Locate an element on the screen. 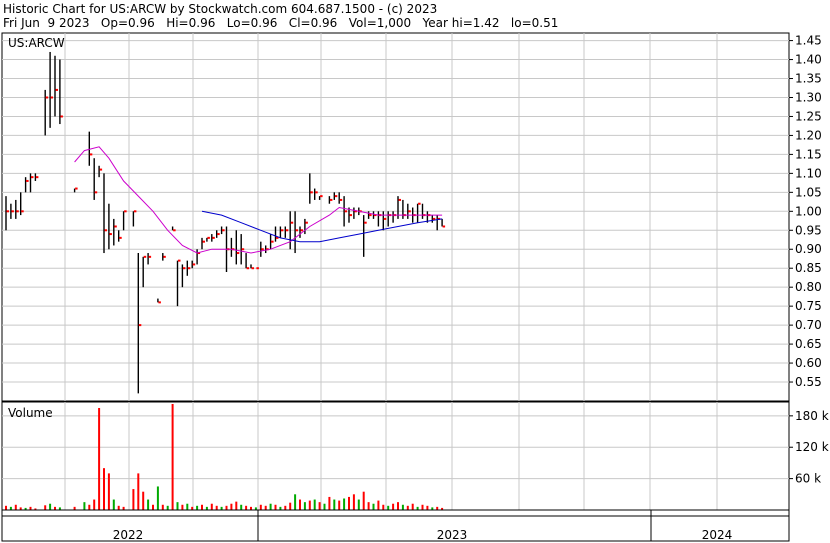 Image resolution: width=830 pixels, height=543 pixels. price-tick-label: 0.75 is located at coordinates (808, 306).